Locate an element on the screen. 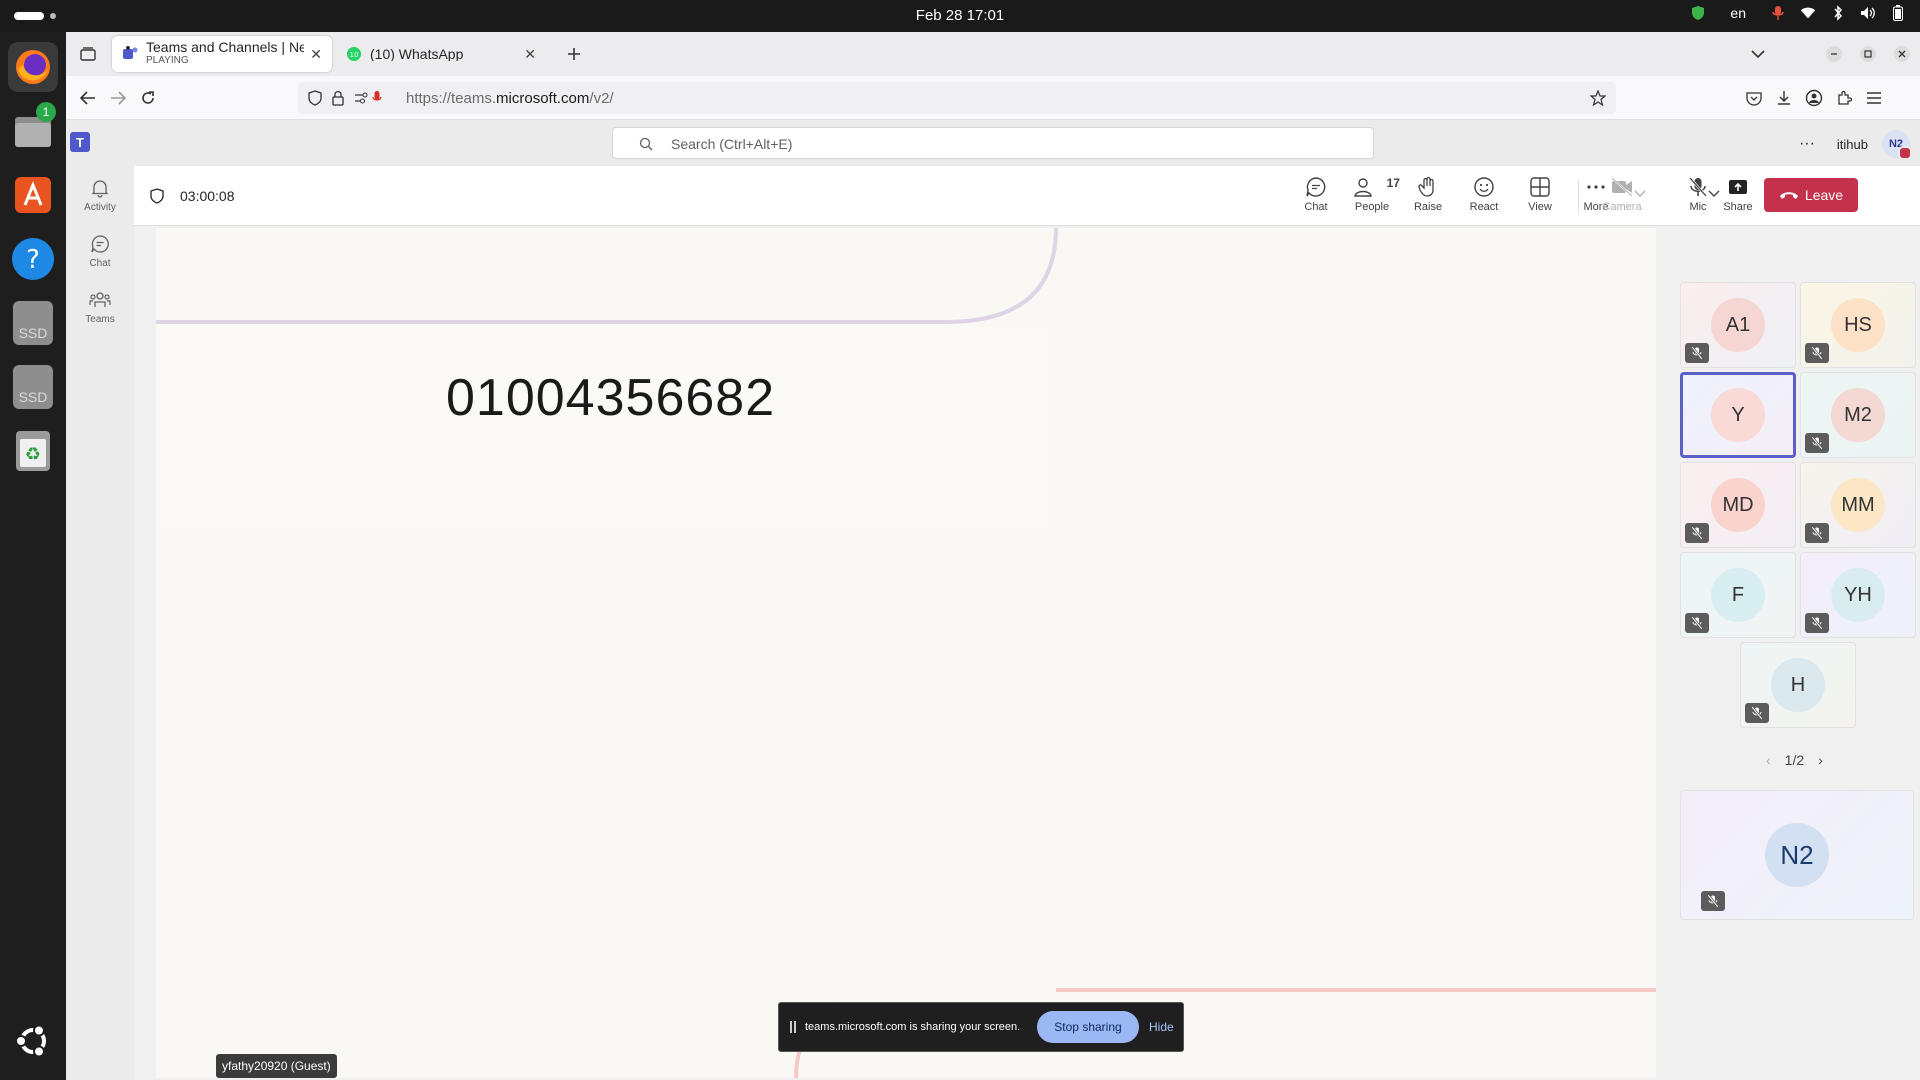  show-apps-button is located at coordinates (33, 1041).